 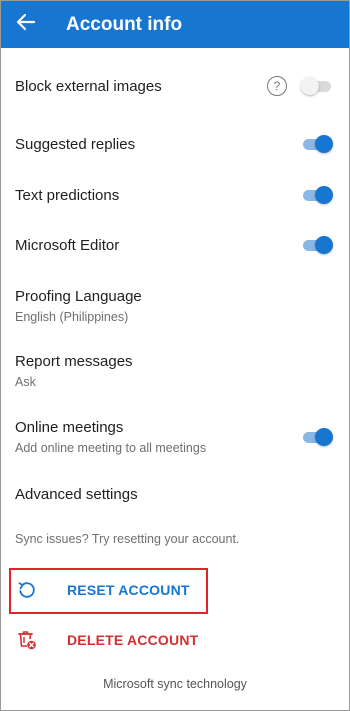 What do you see at coordinates (175, 371) in the screenshot?
I see `setting-report-messages: Report messages Ask` at bounding box center [175, 371].